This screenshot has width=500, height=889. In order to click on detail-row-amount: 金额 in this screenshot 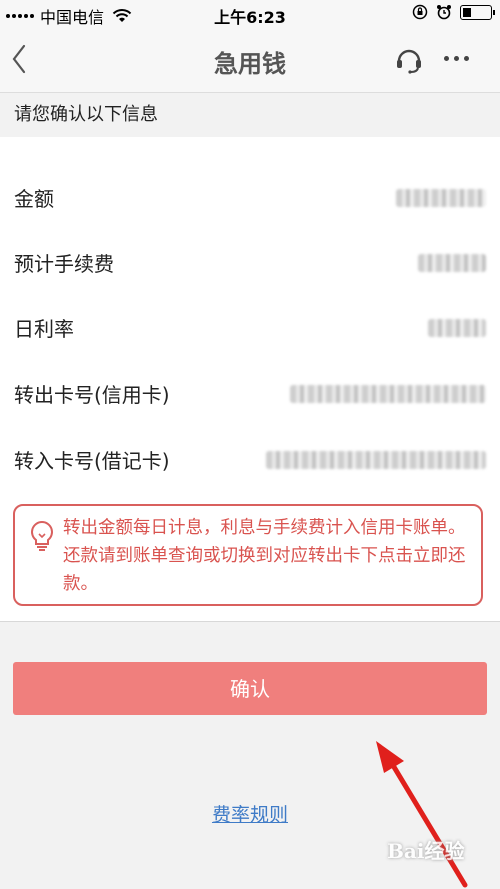, I will do `click(250, 197)`.